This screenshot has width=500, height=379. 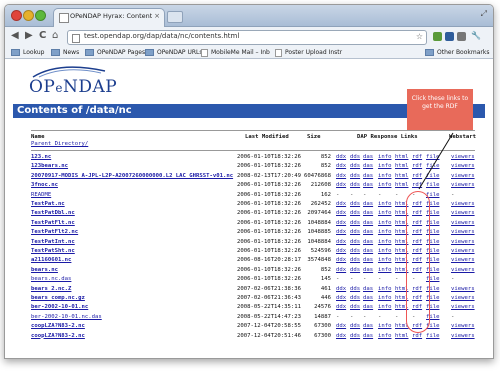 I want to click on new-tab-button, so click(x=175, y=17).